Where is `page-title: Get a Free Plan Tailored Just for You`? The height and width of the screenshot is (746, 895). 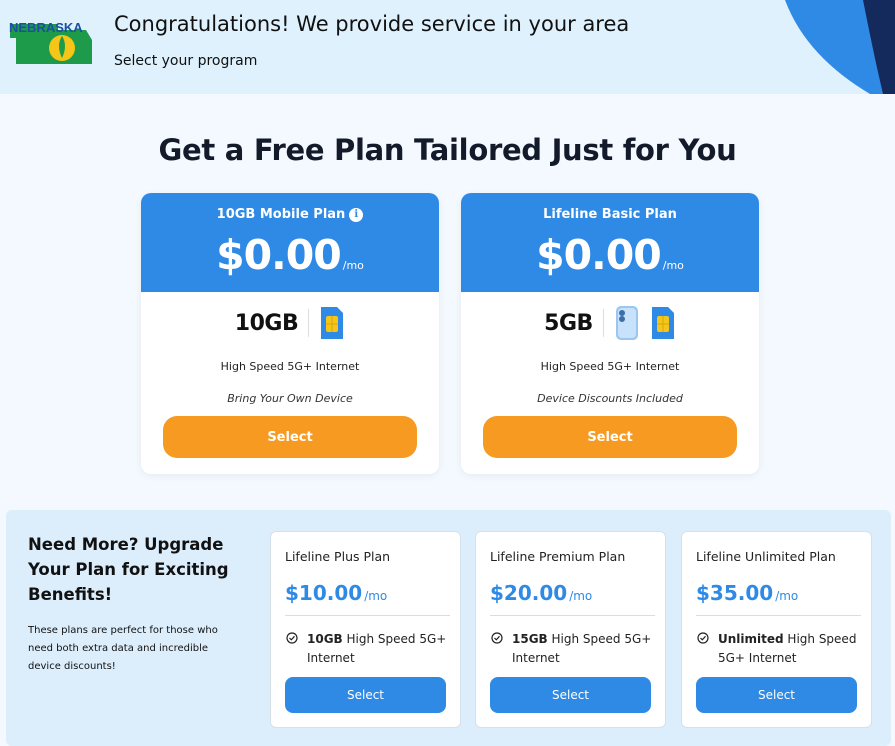 page-title: Get a Free Plan Tailored Just for You is located at coordinates (447, 150).